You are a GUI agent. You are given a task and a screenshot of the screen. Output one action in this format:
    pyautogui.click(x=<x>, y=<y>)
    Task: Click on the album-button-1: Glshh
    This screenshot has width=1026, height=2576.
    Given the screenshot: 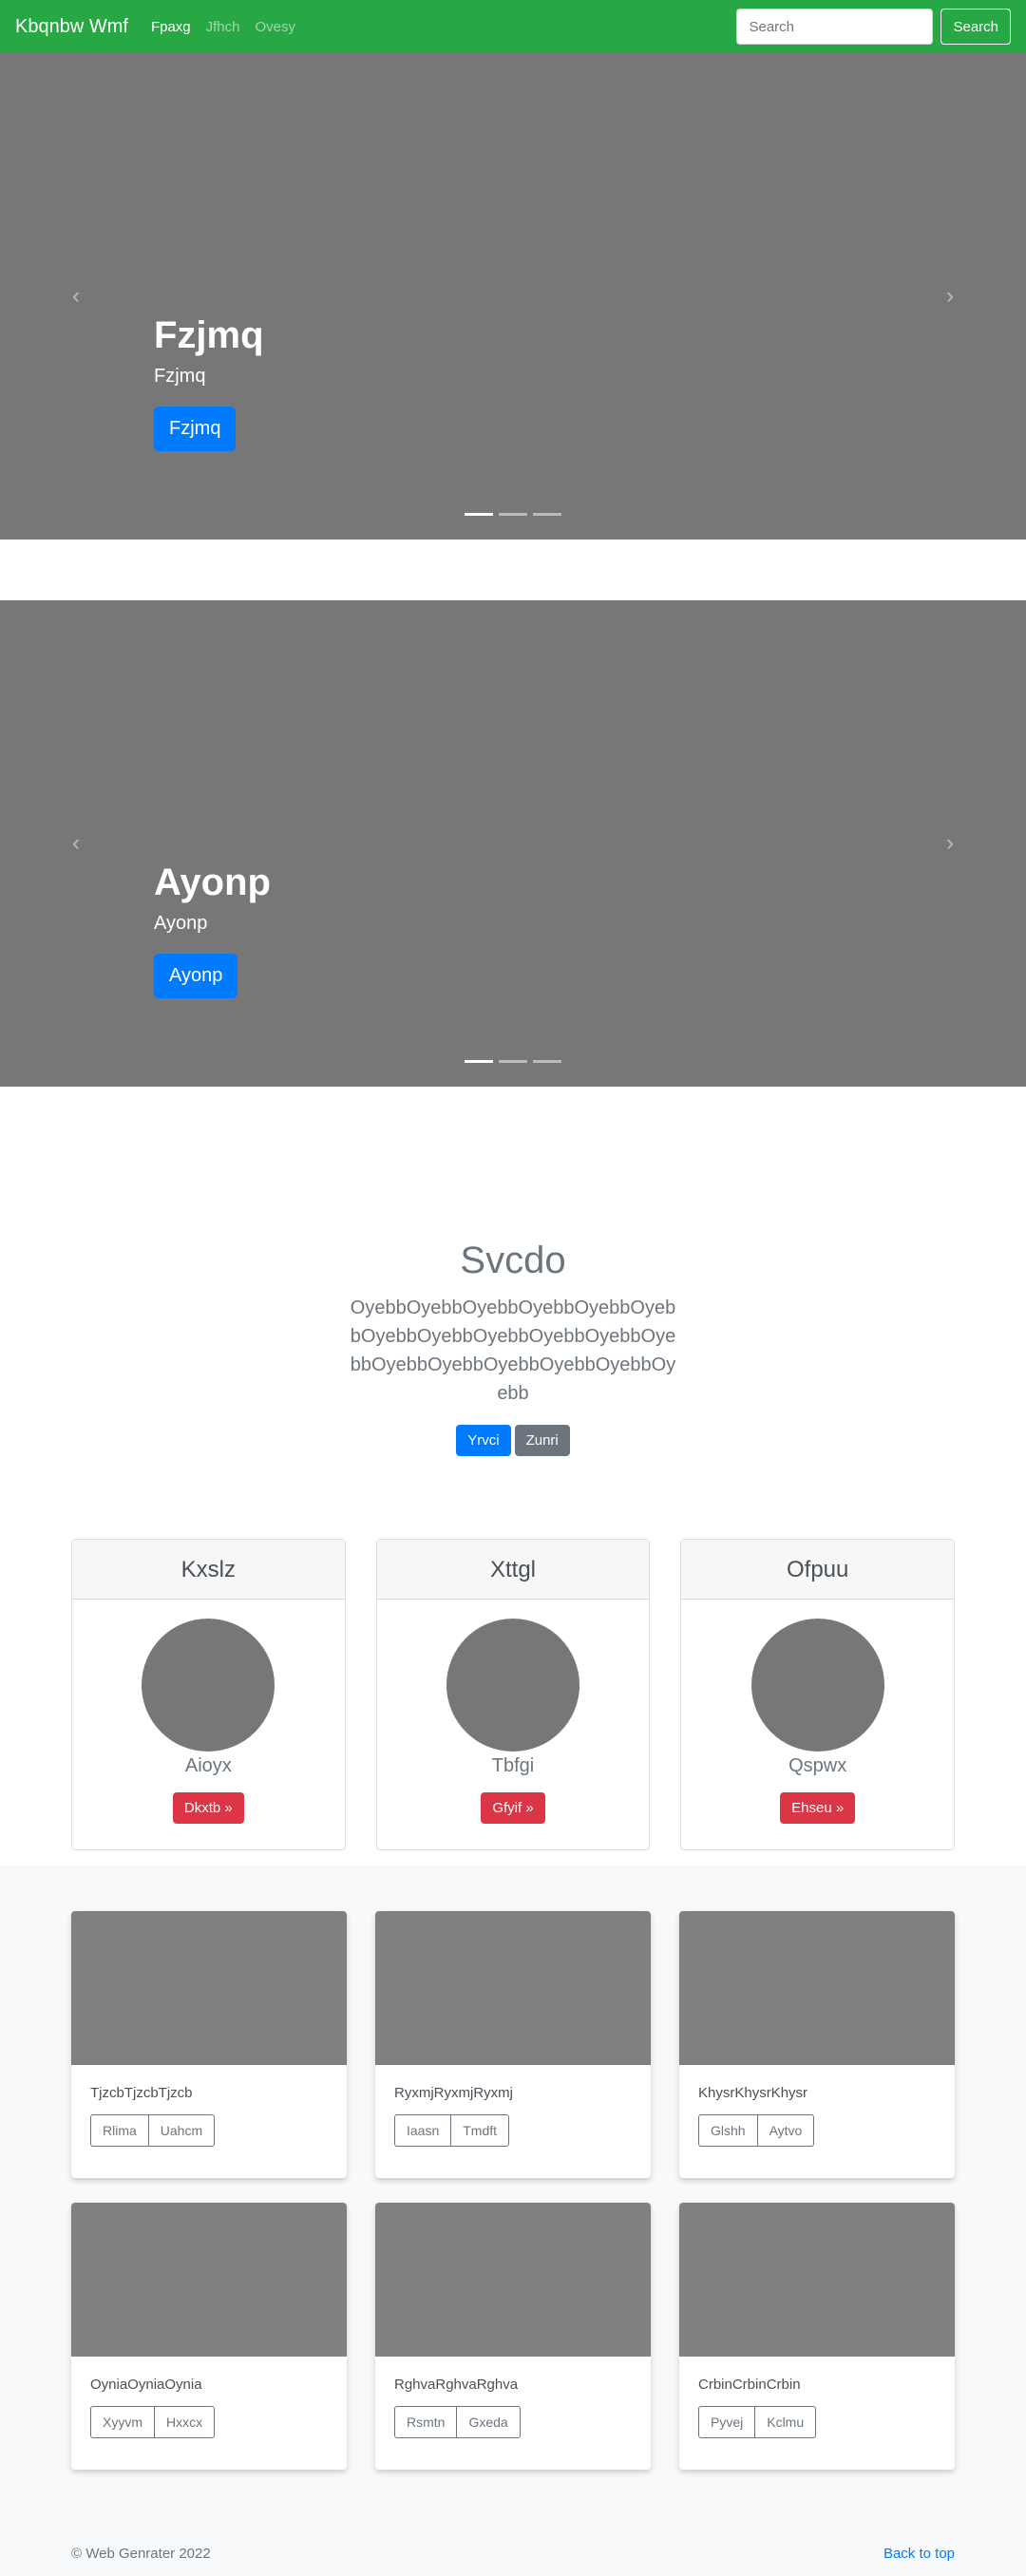 What is the action you would take?
    pyautogui.click(x=728, y=2130)
    